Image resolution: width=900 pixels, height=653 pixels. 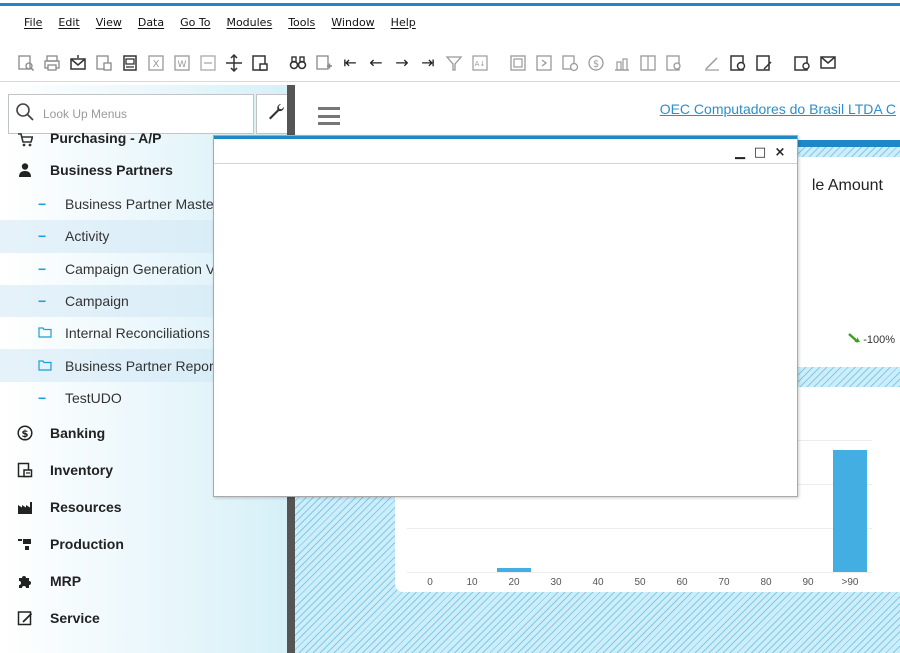 What do you see at coordinates (25, 581) in the screenshot?
I see `puzzle-icon` at bounding box center [25, 581].